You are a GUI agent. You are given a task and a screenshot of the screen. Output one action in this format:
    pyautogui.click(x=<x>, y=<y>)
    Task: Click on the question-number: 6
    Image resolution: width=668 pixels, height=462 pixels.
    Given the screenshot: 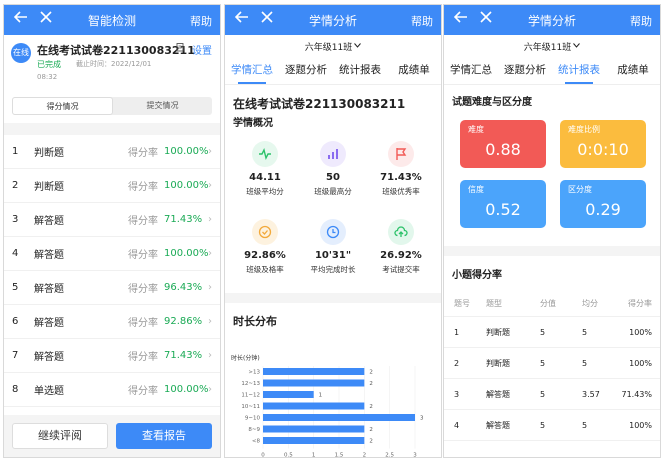 What is the action you would take?
    pyautogui.click(x=15, y=321)
    